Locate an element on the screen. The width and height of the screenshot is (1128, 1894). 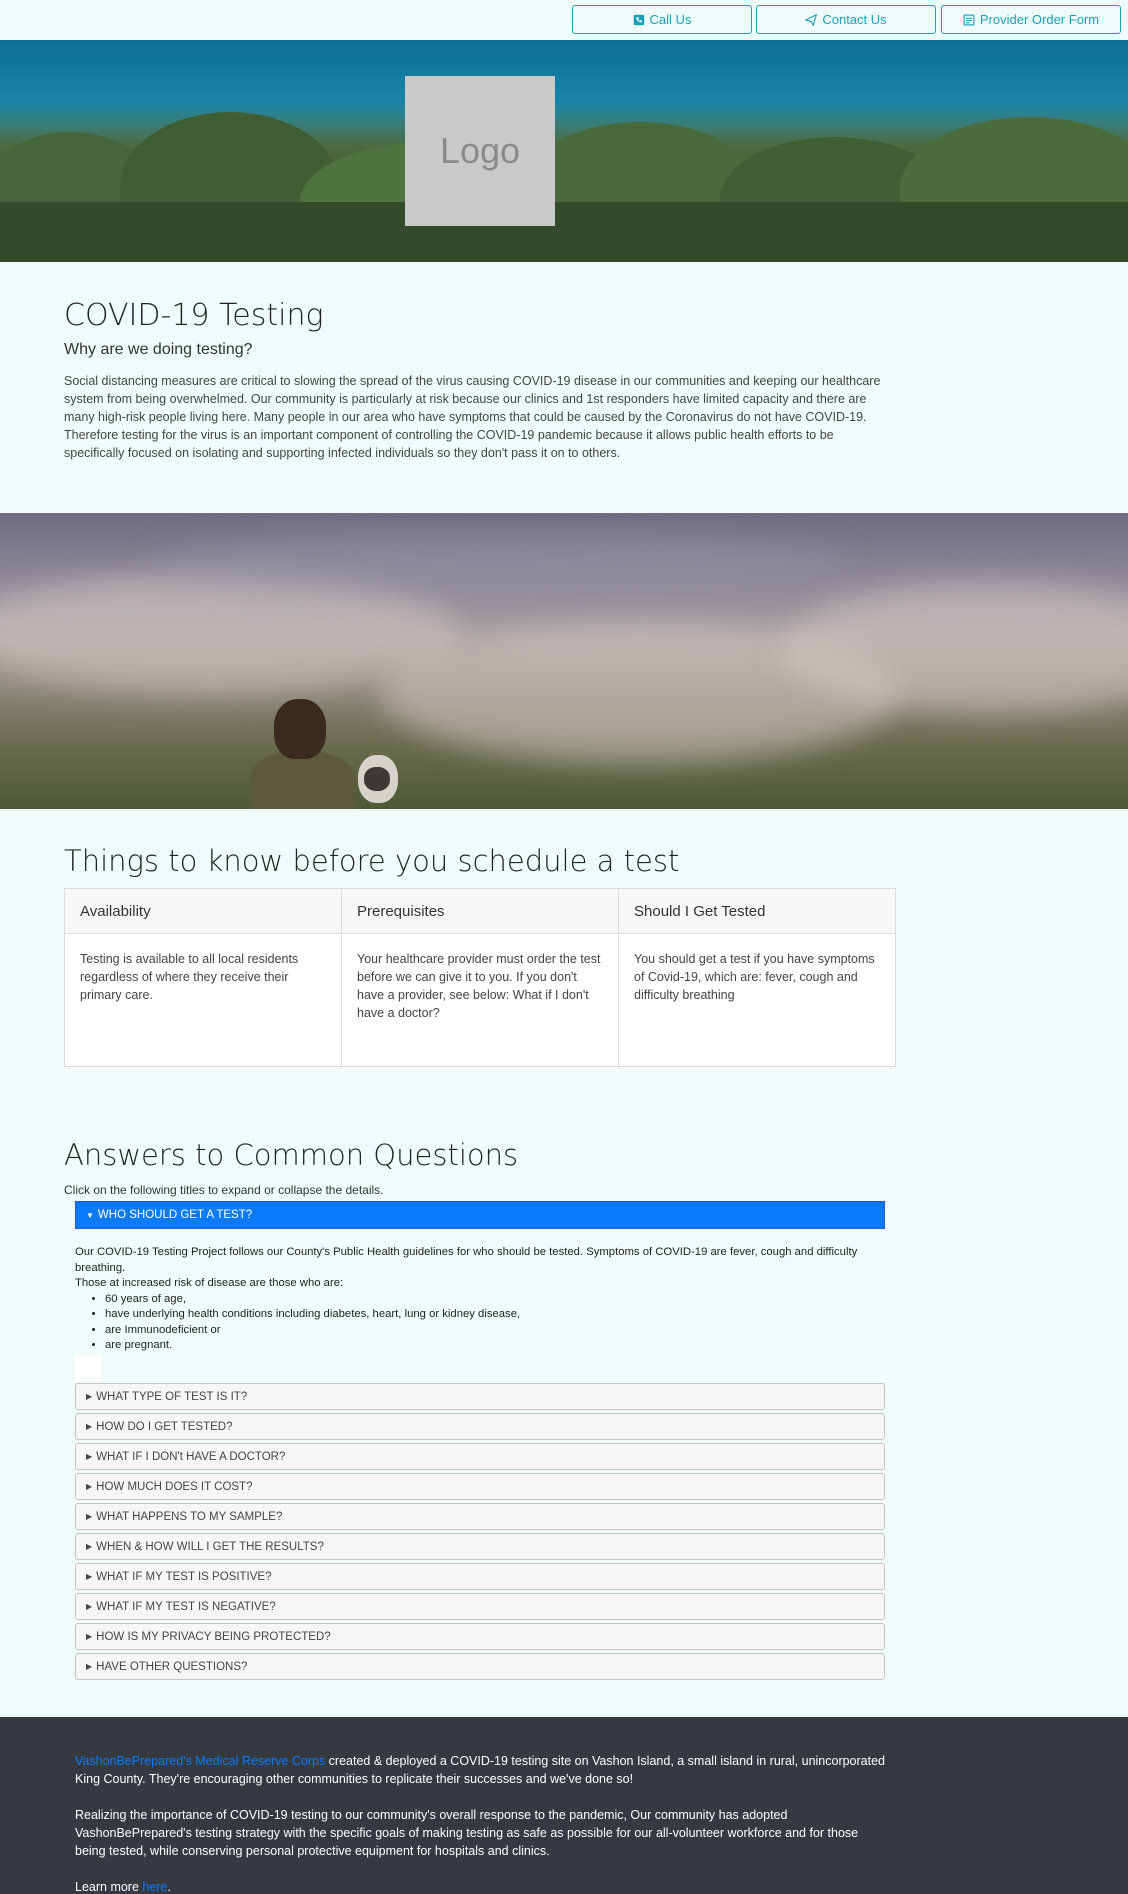
card-header: Prerequisites is located at coordinates (480, 911).